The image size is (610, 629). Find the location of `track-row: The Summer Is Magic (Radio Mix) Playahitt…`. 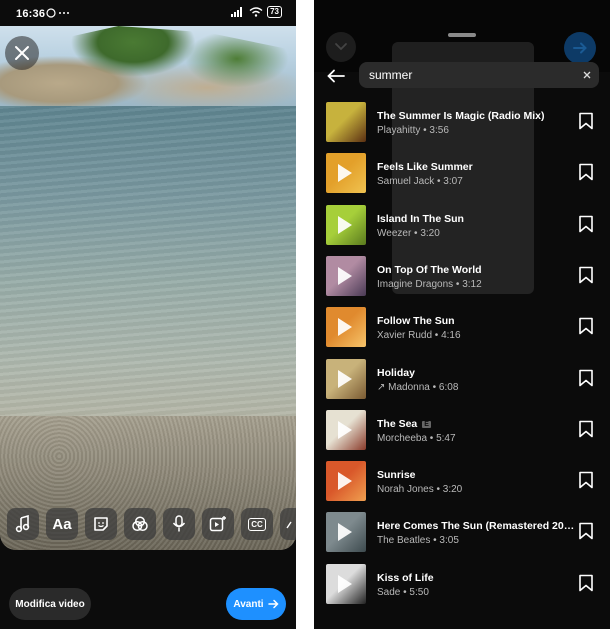

track-row: The Summer Is Magic (Radio Mix) Playahitt… is located at coordinates (462, 122).